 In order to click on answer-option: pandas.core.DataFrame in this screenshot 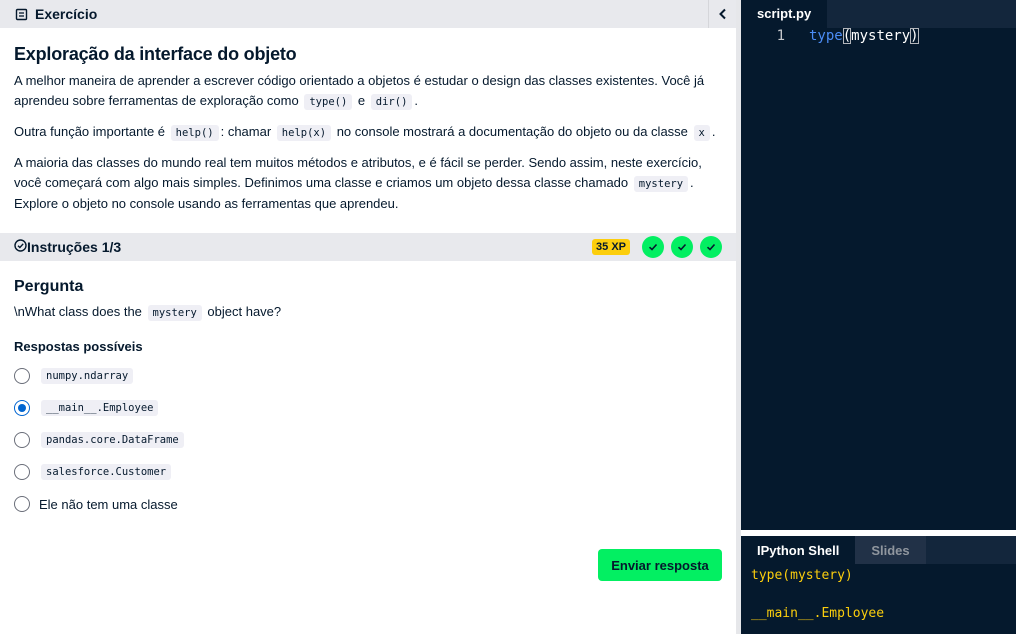, I will do `click(368, 440)`.